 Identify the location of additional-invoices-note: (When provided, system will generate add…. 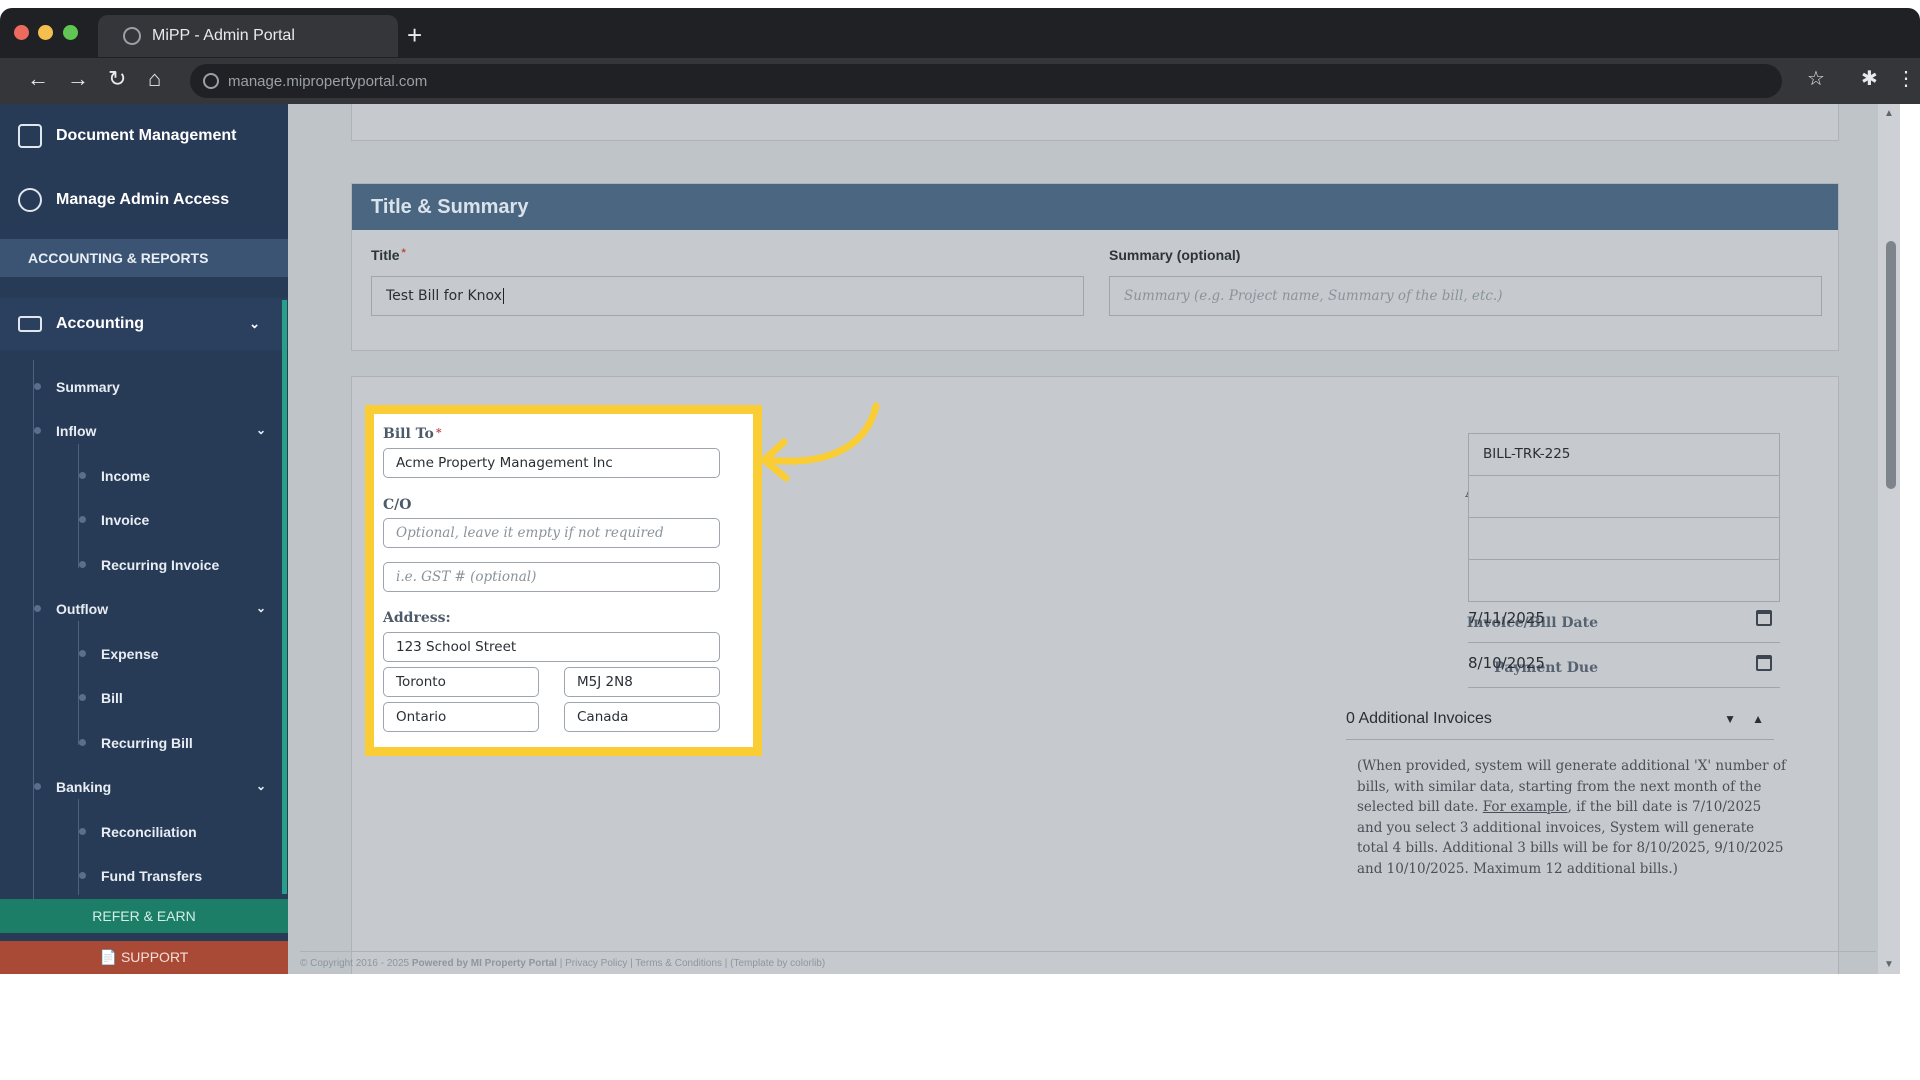
(1573, 817).